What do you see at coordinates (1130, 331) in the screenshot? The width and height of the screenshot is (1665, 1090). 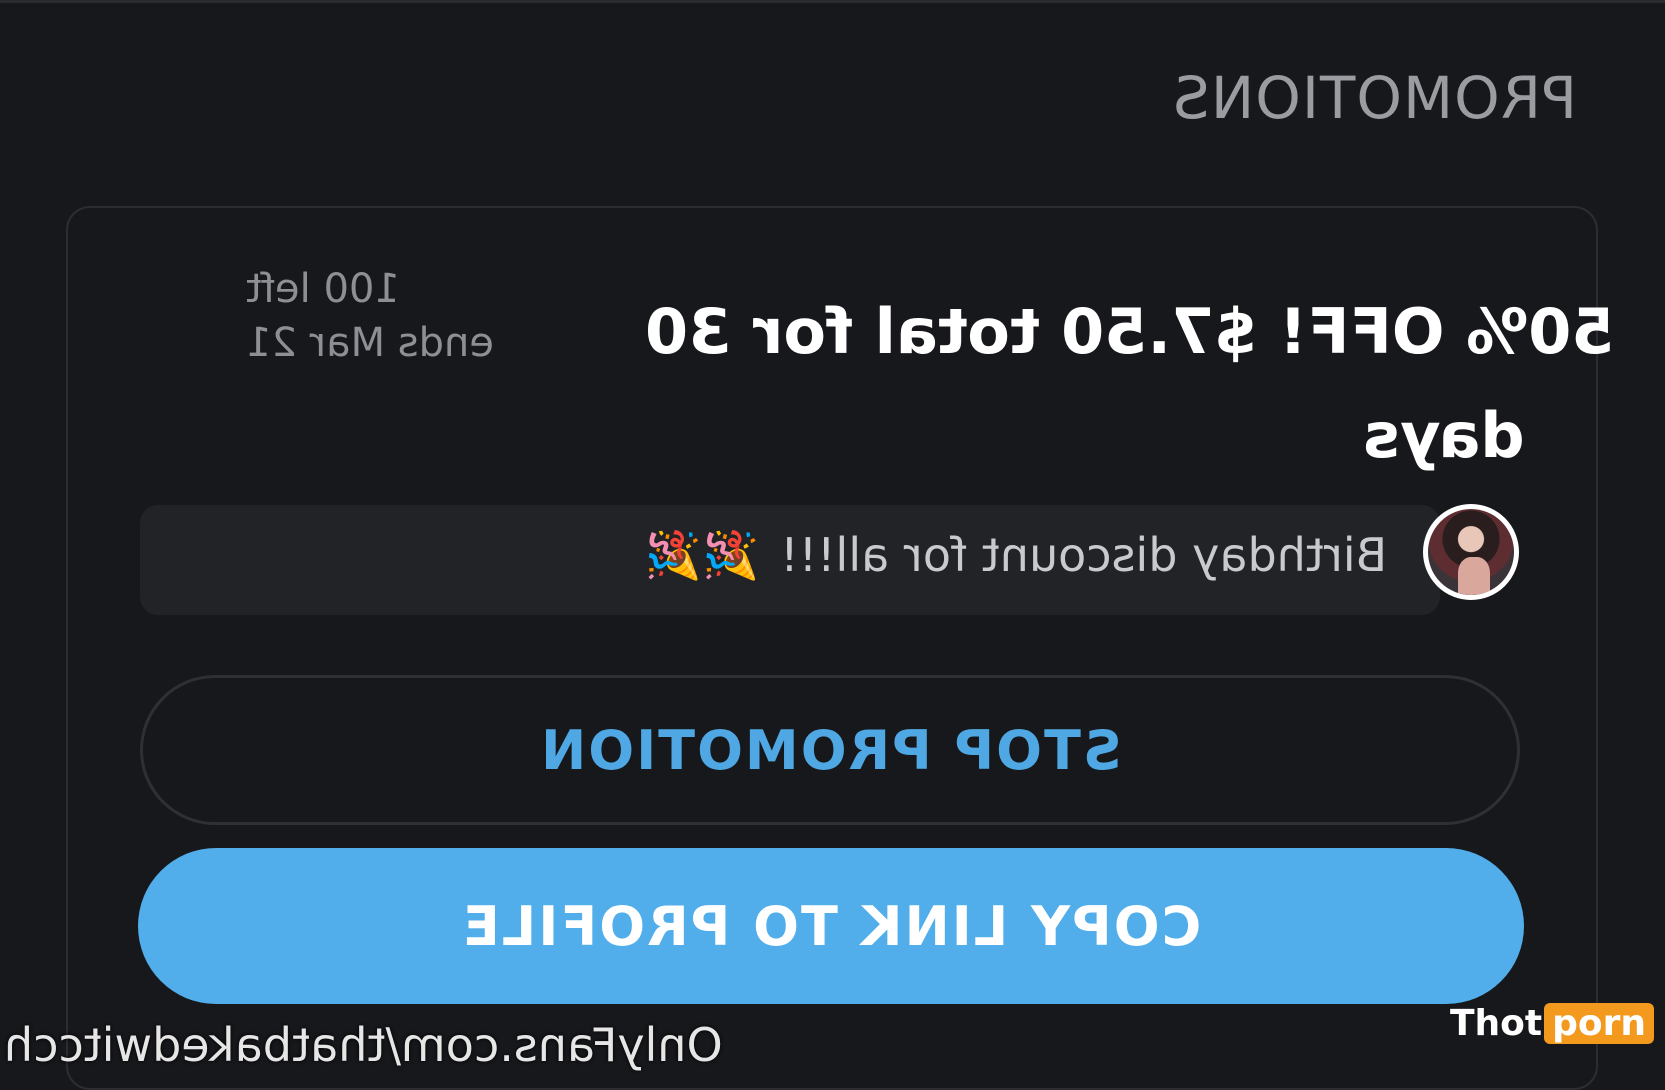 I see `headline-line-1: 50% OFF! $7.50 total for 30` at bounding box center [1130, 331].